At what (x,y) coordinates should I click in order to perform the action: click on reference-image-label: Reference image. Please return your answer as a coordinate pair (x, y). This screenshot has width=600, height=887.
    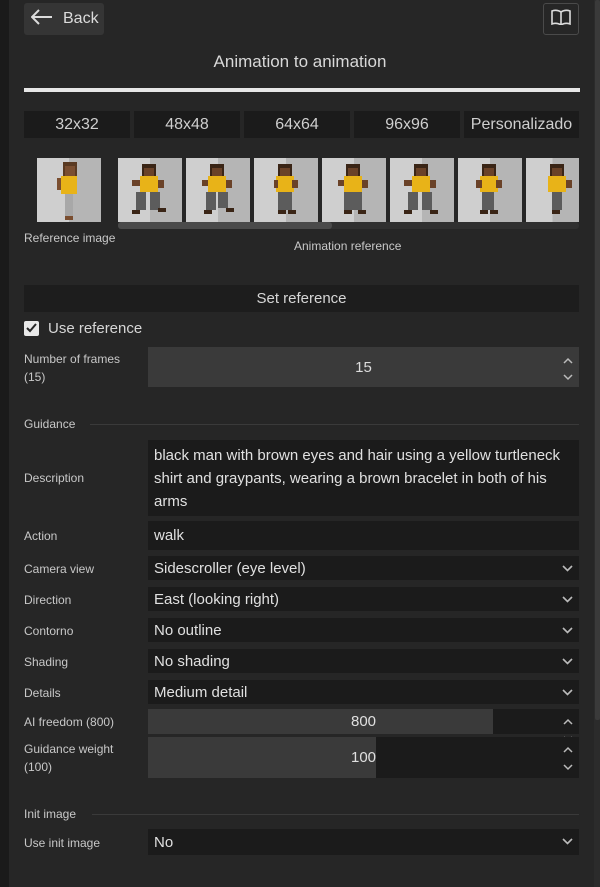
    Looking at the image, I should click on (70, 238).